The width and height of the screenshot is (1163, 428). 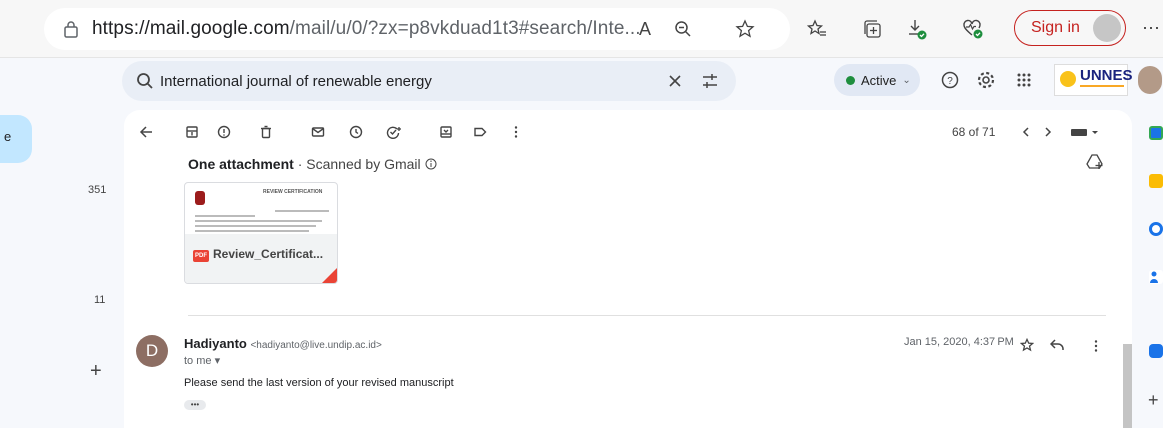 I want to click on organization-logo: UNNES, so click(x=1093, y=80).